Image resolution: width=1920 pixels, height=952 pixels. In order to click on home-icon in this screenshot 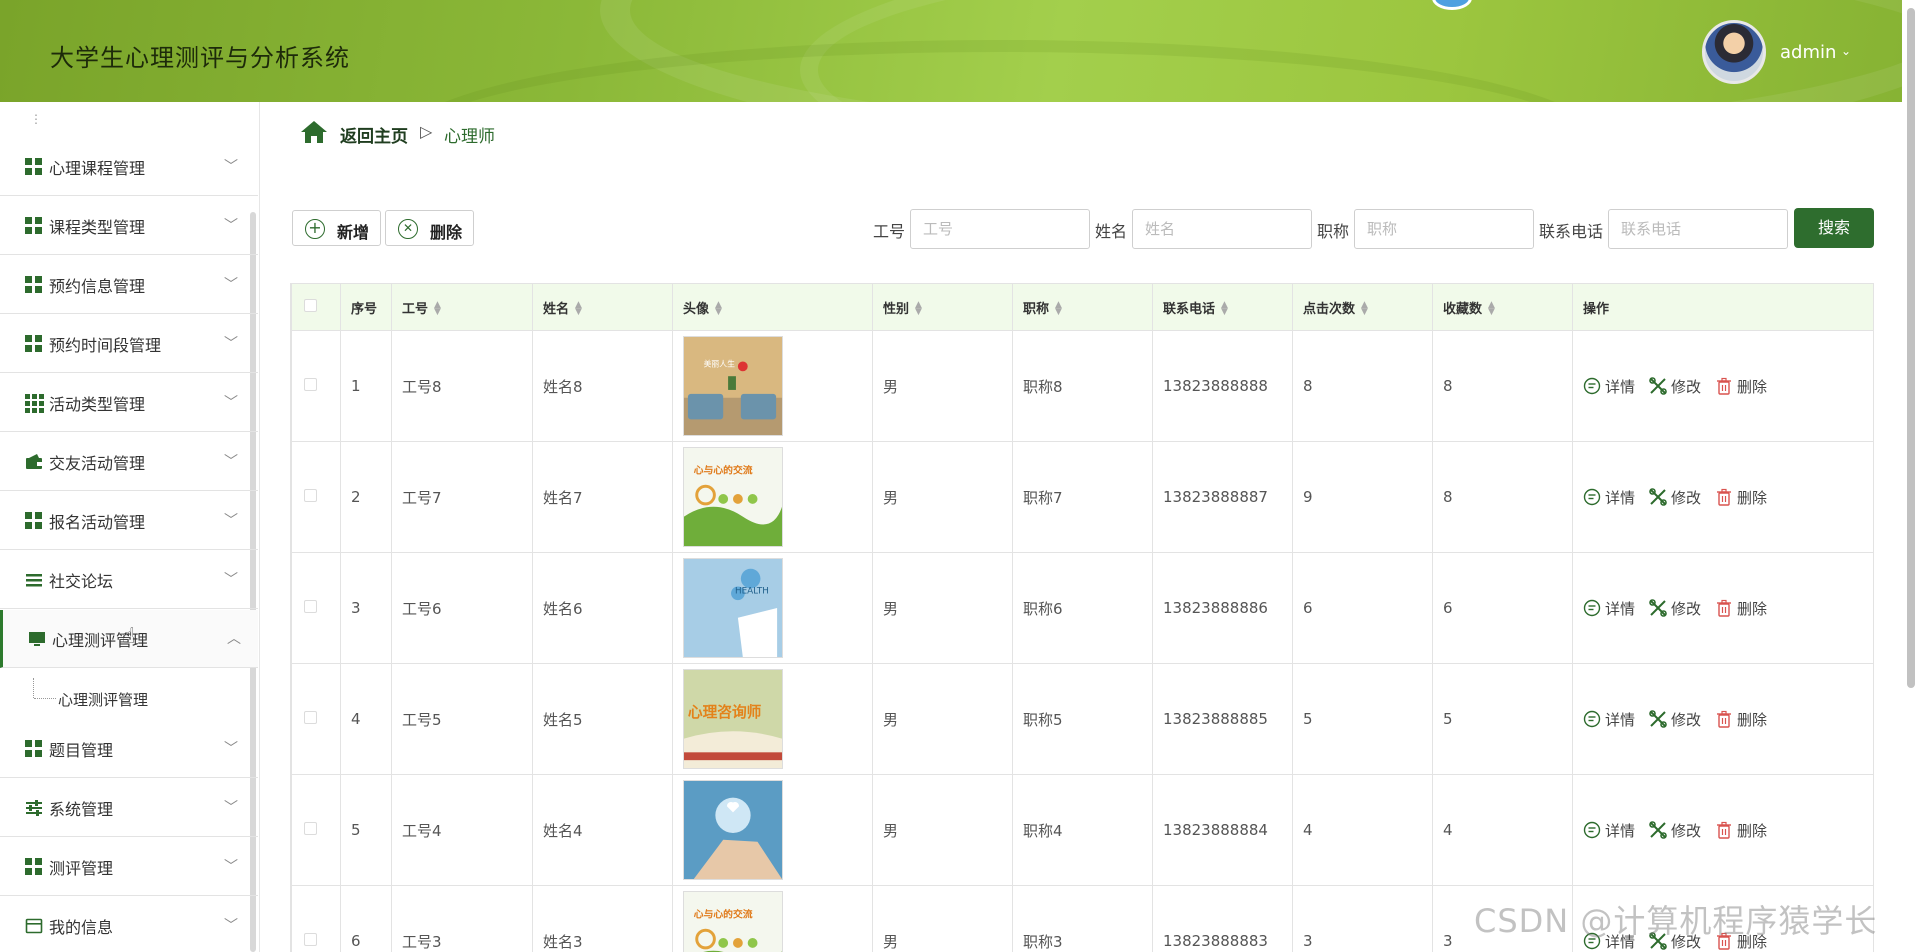, I will do `click(314, 132)`.